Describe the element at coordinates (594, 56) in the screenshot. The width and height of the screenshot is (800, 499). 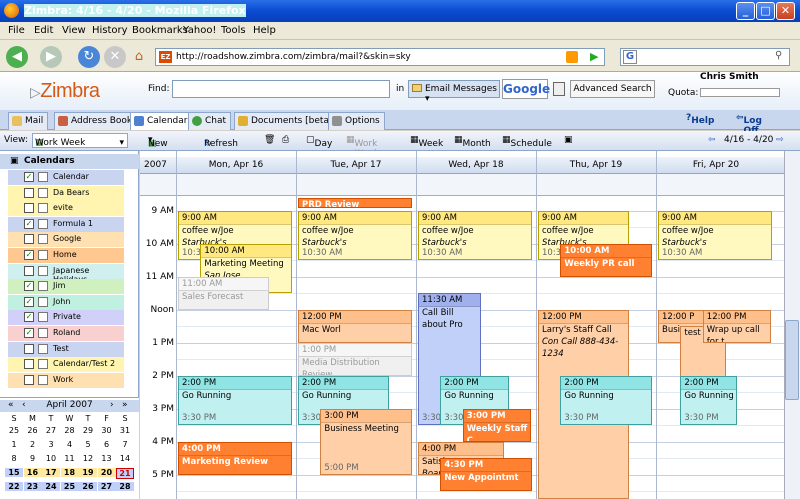
I see `go-icon: ▶` at that location.